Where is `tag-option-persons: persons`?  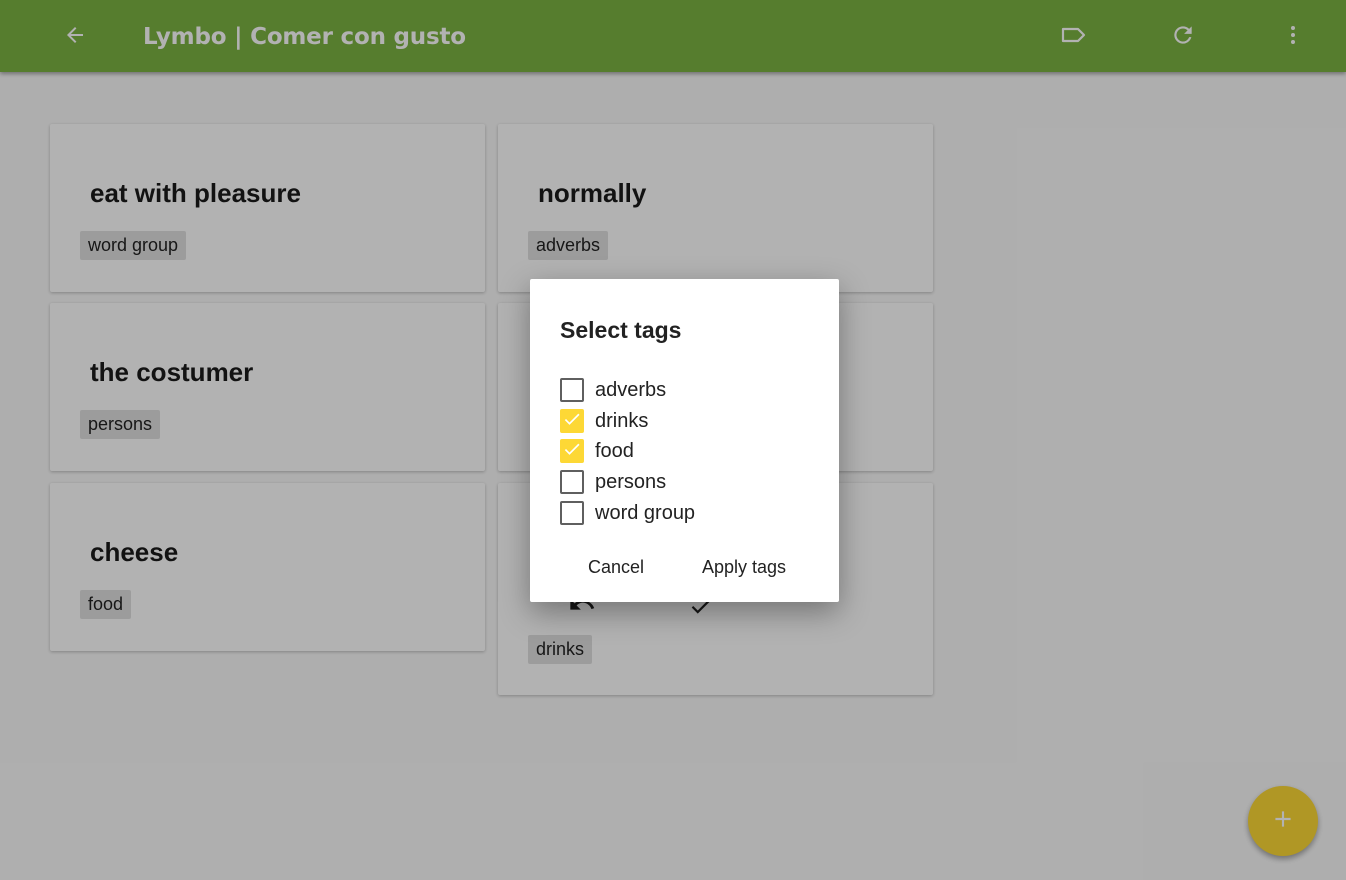
tag-option-persons: persons is located at coordinates (685, 482).